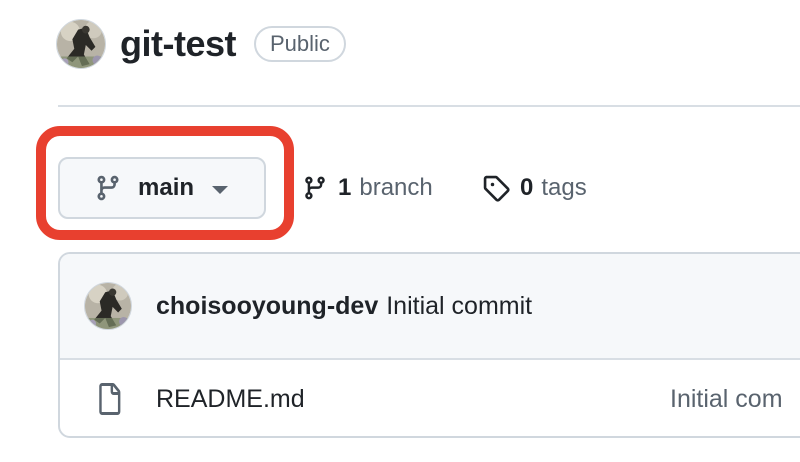  Describe the element at coordinates (178, 44) in the screenshot. I see `repo-name: git-test` at that location.